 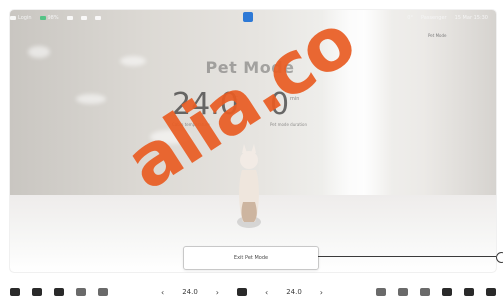 What do you see at coordinates (250, 67) in the screenshot?
I see `page-title: Pet Mode` at bounding box center [250, 67].